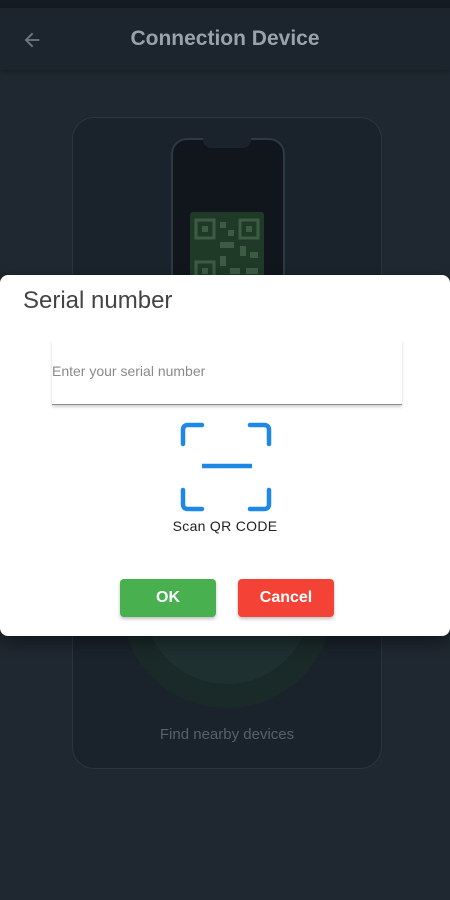 The image size is (450, 900). I want to click on serial-number-field, so click(227, 372).